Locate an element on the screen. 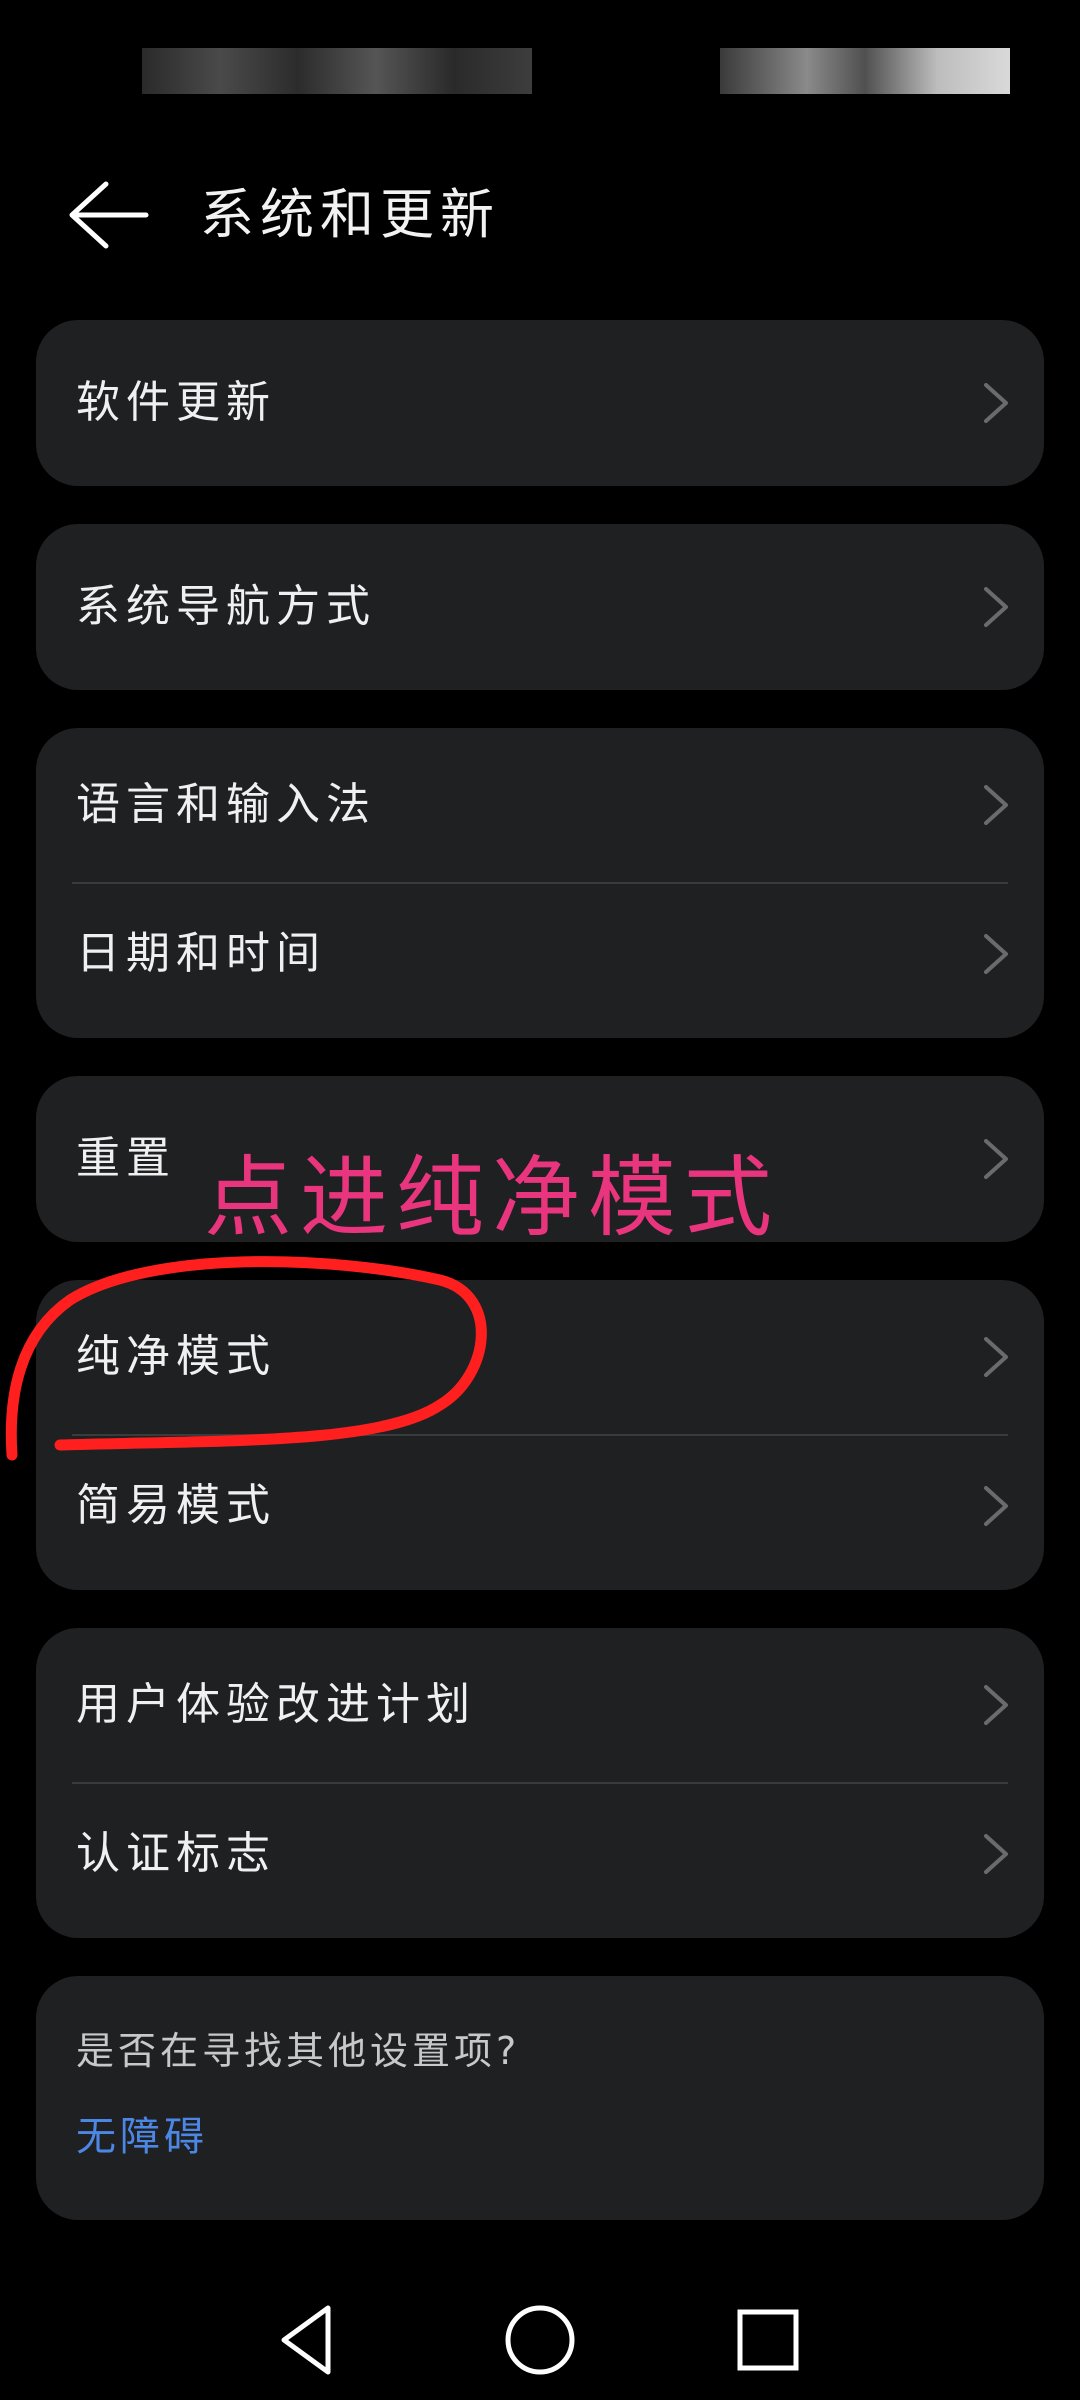  accessibility-link: 无障碍 is located at coordinates (142, 2133).